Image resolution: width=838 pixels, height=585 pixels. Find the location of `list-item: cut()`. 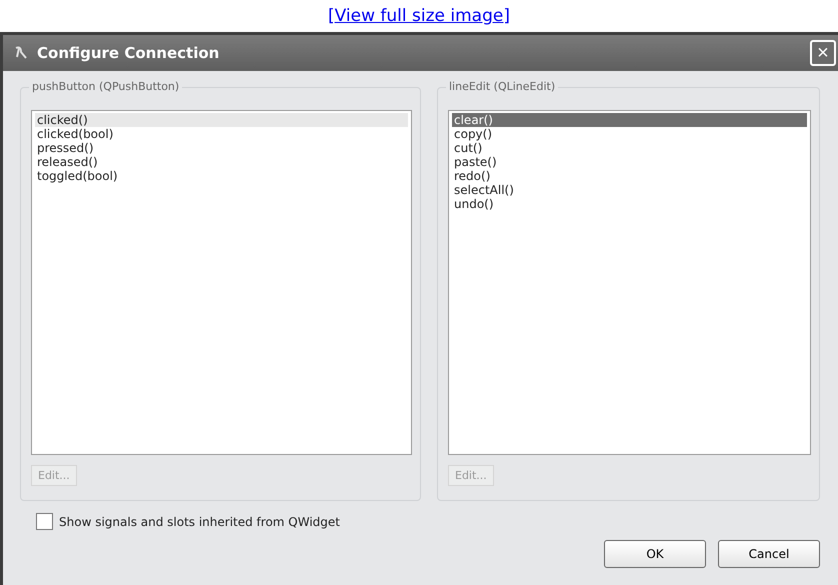

list-item: cut() is located at coordinates (629, 148).